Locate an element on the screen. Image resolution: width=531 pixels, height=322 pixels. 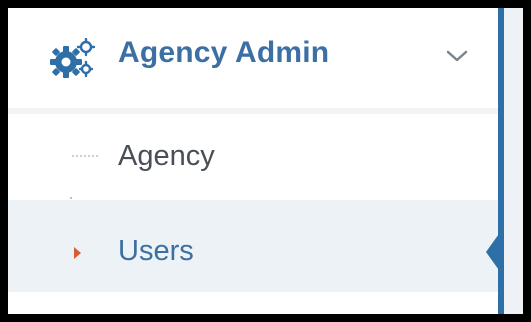
submenu-item-label: Agency is located at coordinates (166, 156).